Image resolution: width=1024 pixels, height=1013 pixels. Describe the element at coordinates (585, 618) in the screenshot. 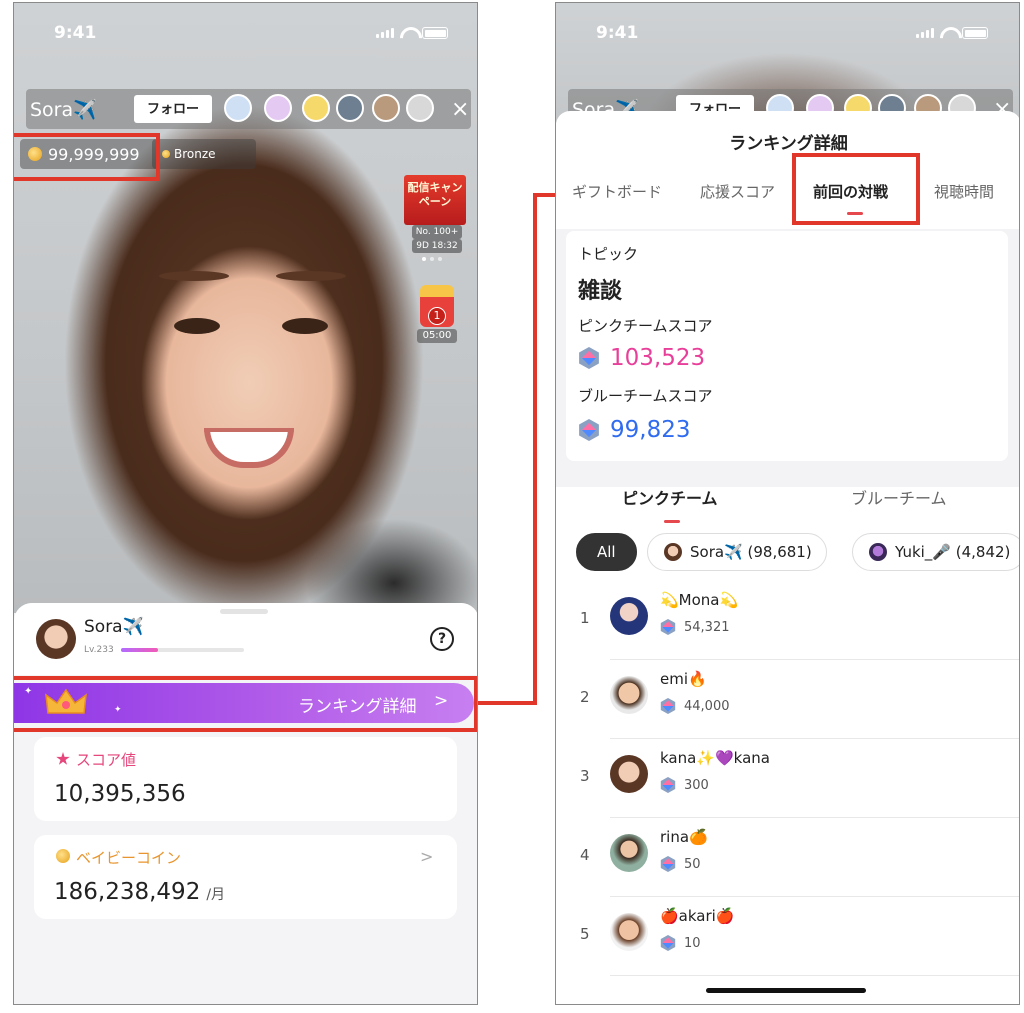

I see `rank-number: 1` at that location.